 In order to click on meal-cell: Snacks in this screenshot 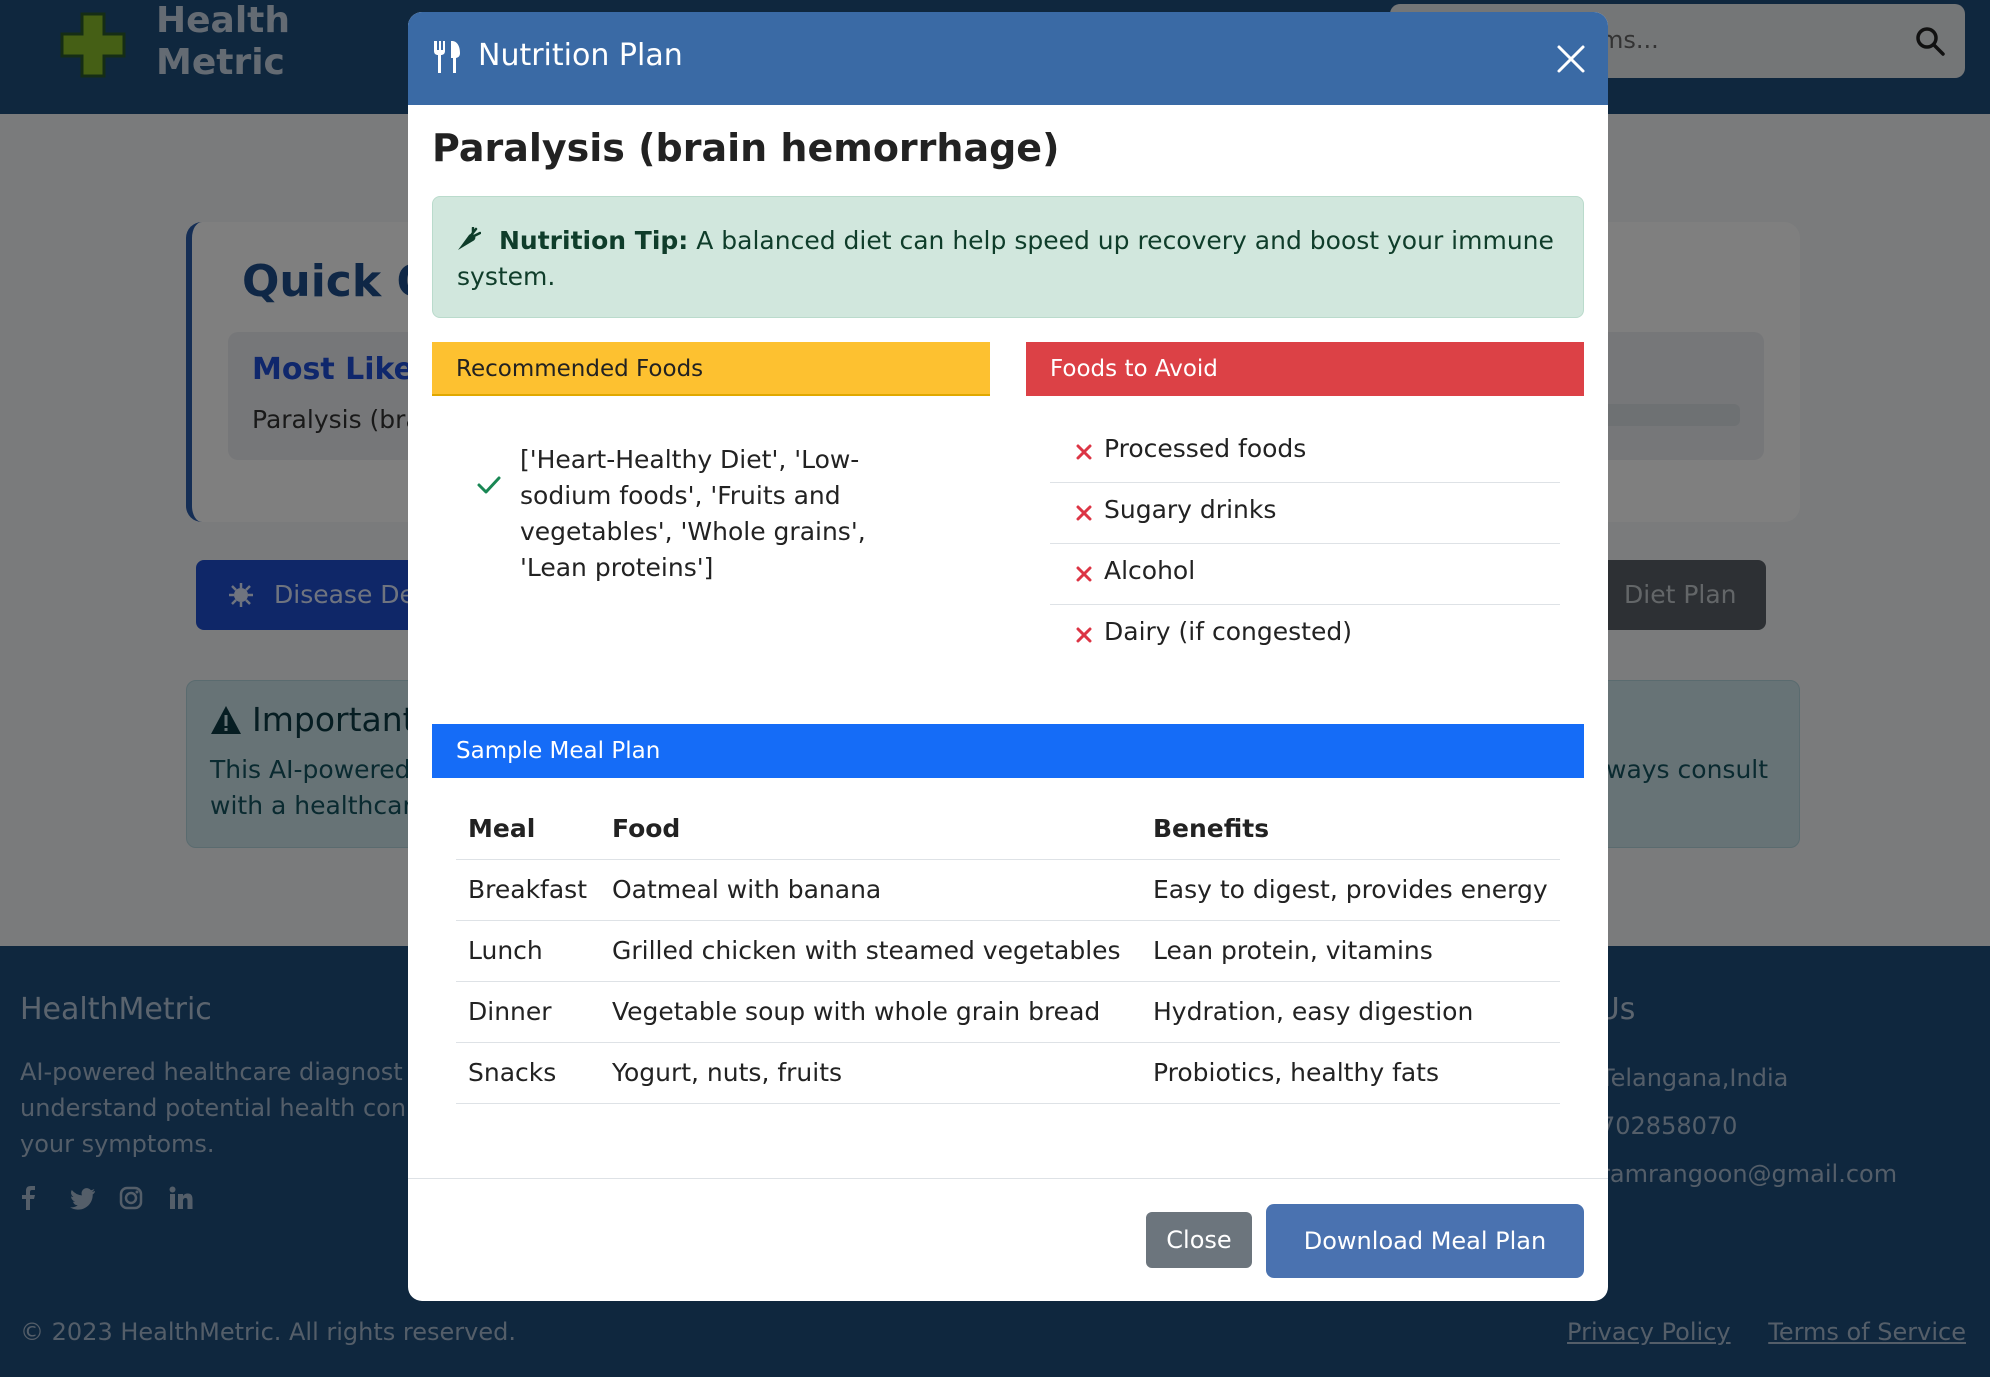, I will do `click(528, 1073)`.